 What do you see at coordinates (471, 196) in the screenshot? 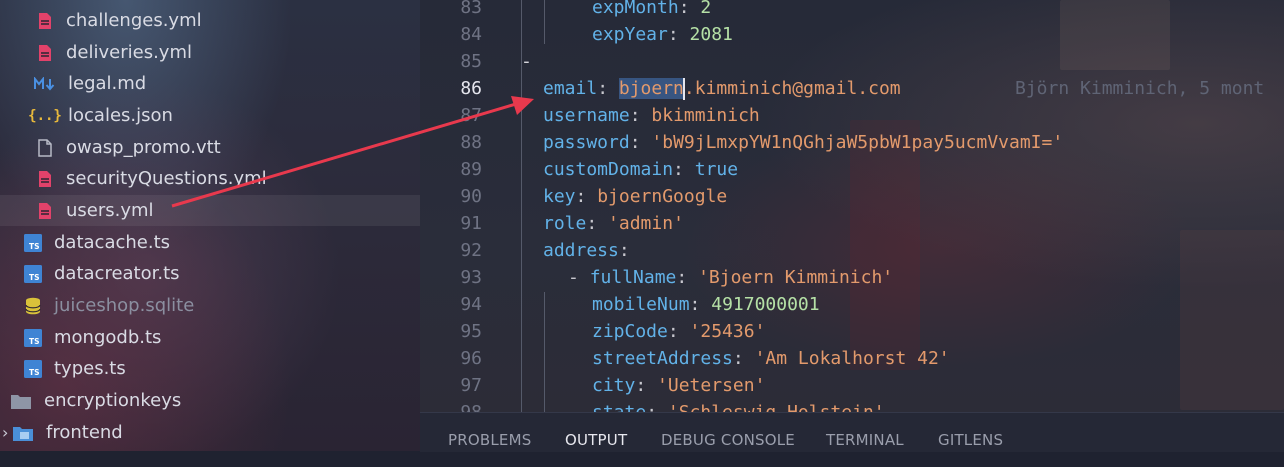
I see `line-number: 90` at bounding box center [471, 196].